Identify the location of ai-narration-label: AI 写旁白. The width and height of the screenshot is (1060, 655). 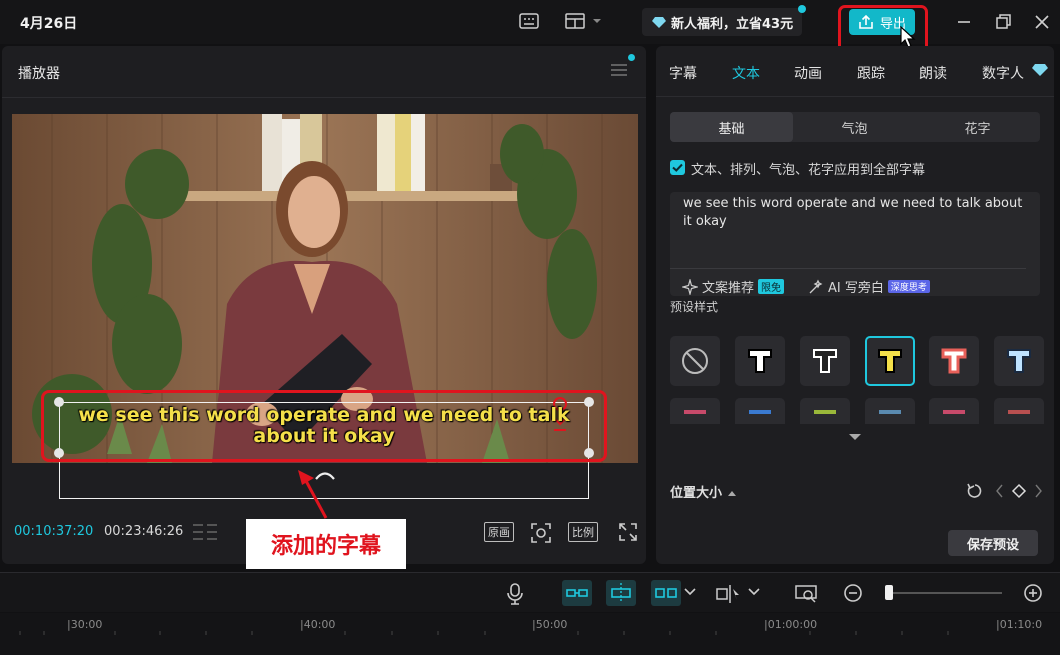
(856, 288).